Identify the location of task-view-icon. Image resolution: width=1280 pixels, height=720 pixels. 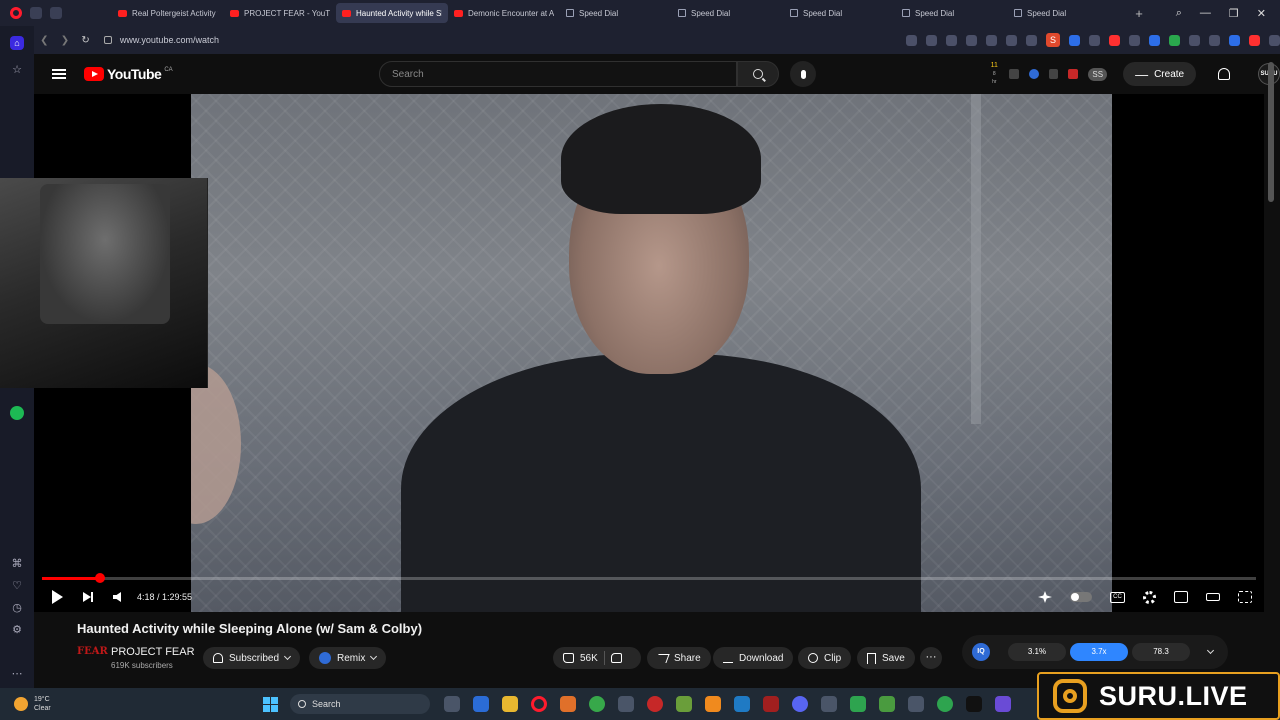
(452, 704).